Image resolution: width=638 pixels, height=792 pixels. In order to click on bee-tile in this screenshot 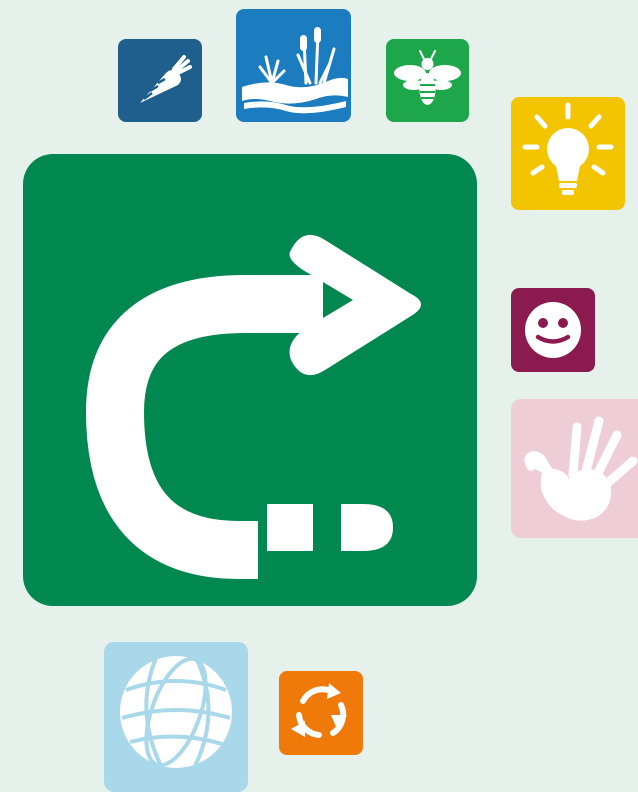, I will do `click(427, 80)`.